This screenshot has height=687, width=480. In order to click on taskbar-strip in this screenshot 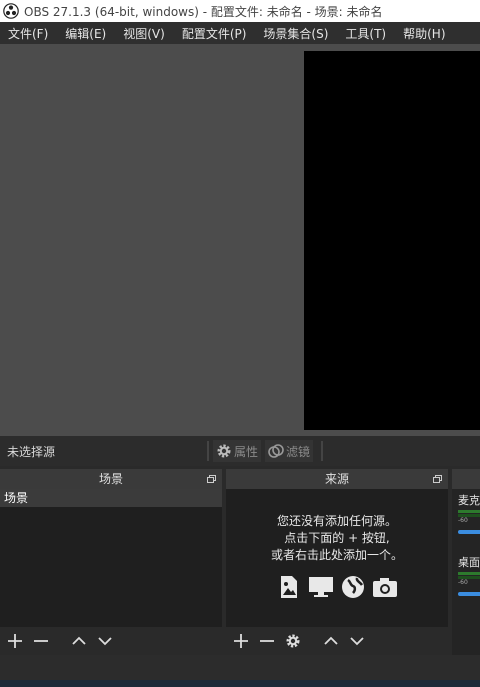, I will do `click(240, 683)`.